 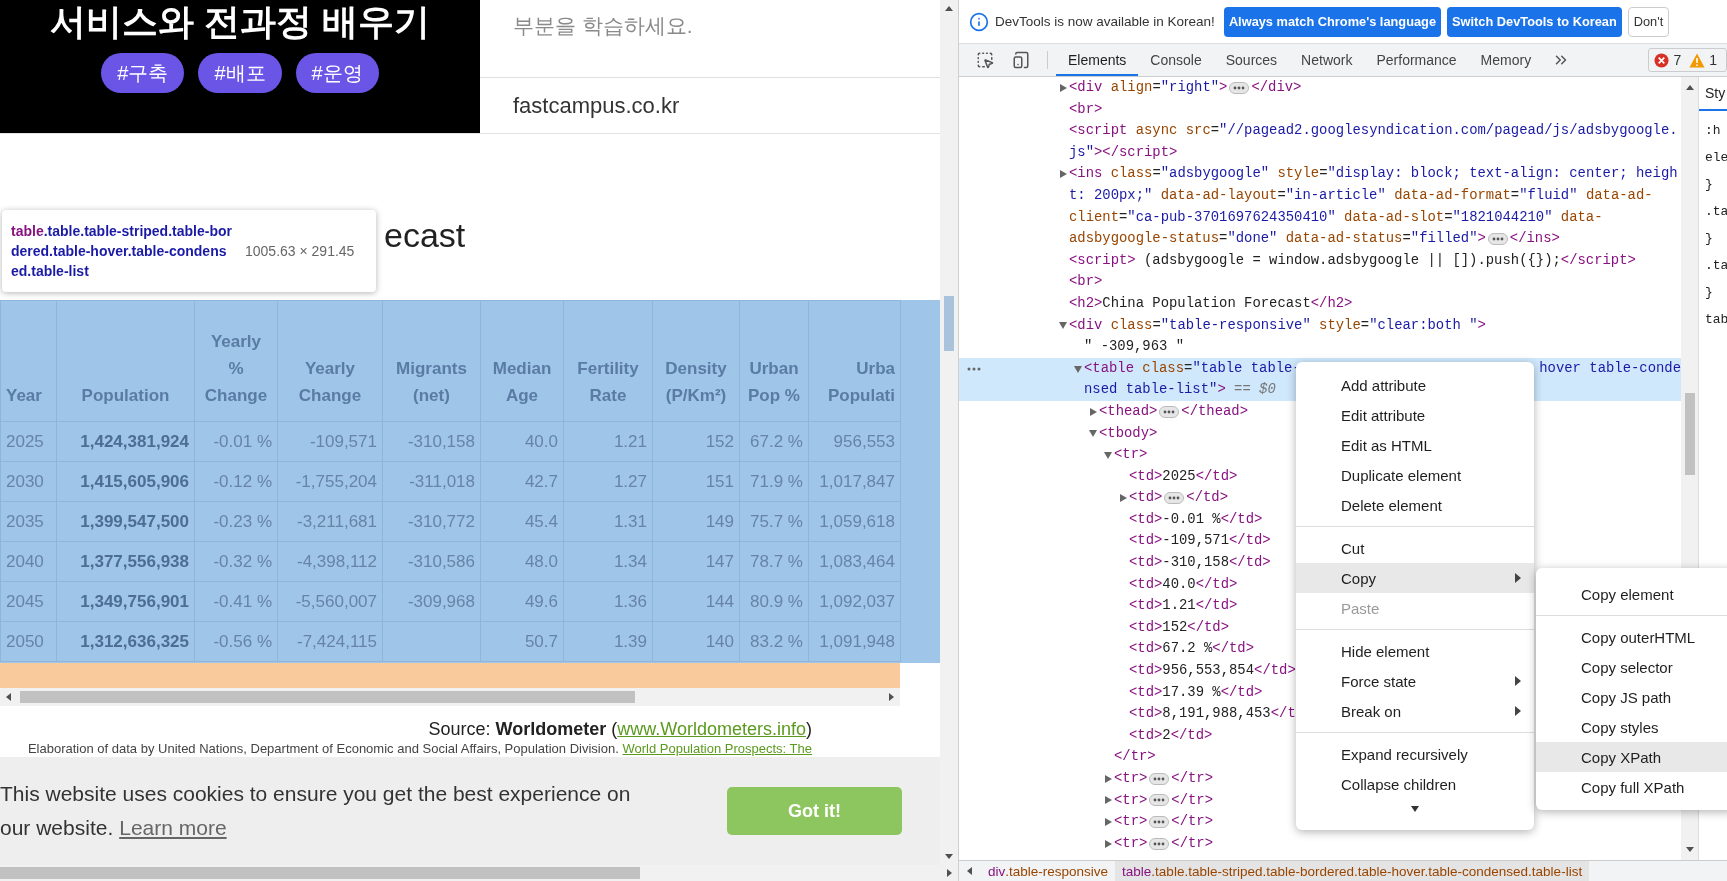 I want to click on device-toolbar-icon, so click(x=1021, y=60).